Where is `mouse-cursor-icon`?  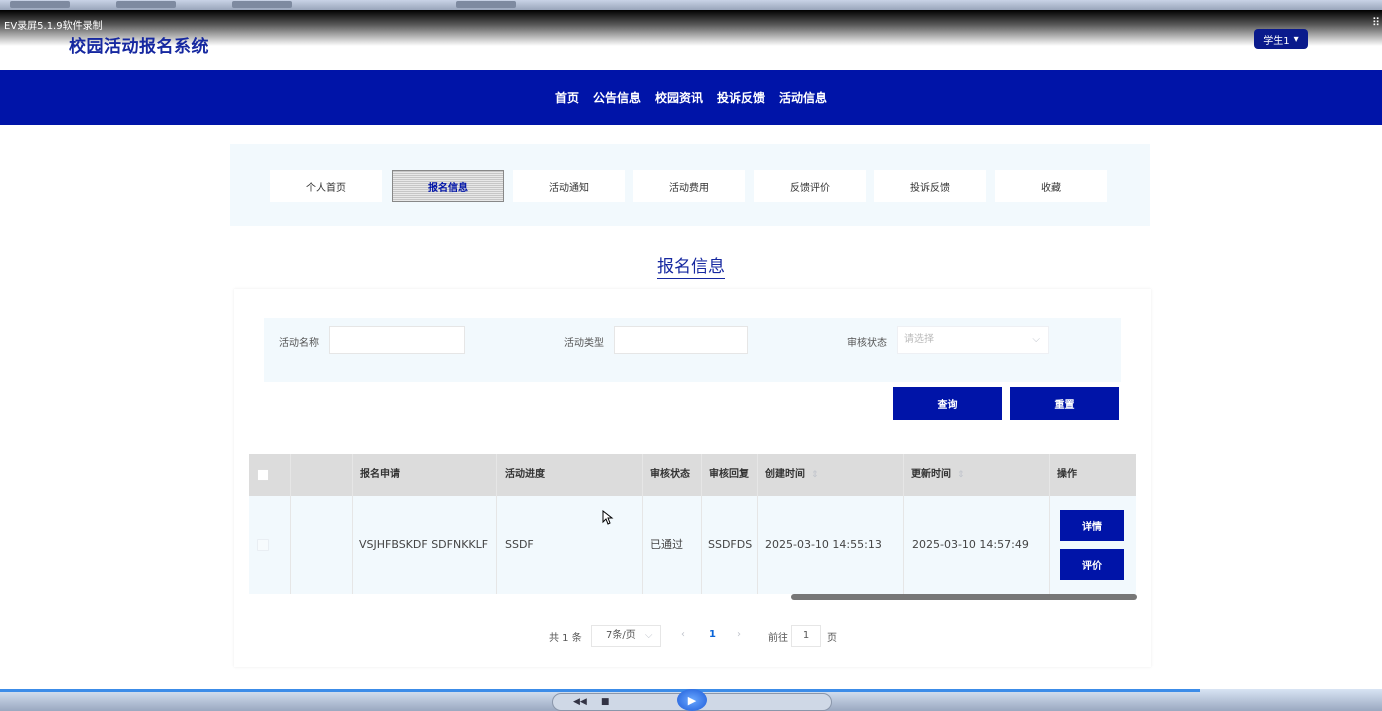
mouse-cursor-icon is located at coordinates (608, 517).